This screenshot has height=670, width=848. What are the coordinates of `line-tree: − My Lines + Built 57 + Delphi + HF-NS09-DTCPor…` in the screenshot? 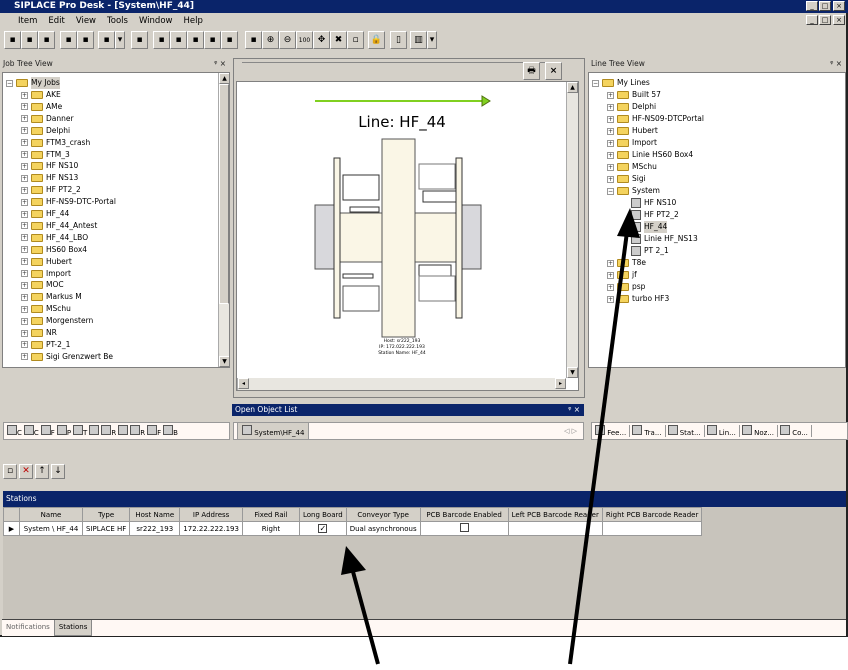 It's located at (717, 220).